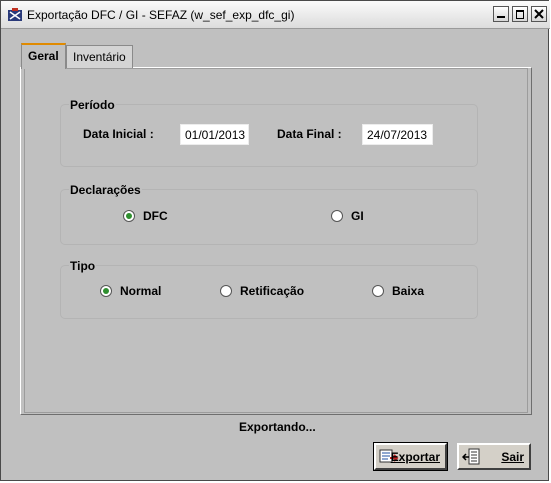 This screenshot has height=483, width=551. What do you see at coordinates (99, 56) in the screenshot?
I see `tab-inventario: Inventário` at bounding box center [99, 56].